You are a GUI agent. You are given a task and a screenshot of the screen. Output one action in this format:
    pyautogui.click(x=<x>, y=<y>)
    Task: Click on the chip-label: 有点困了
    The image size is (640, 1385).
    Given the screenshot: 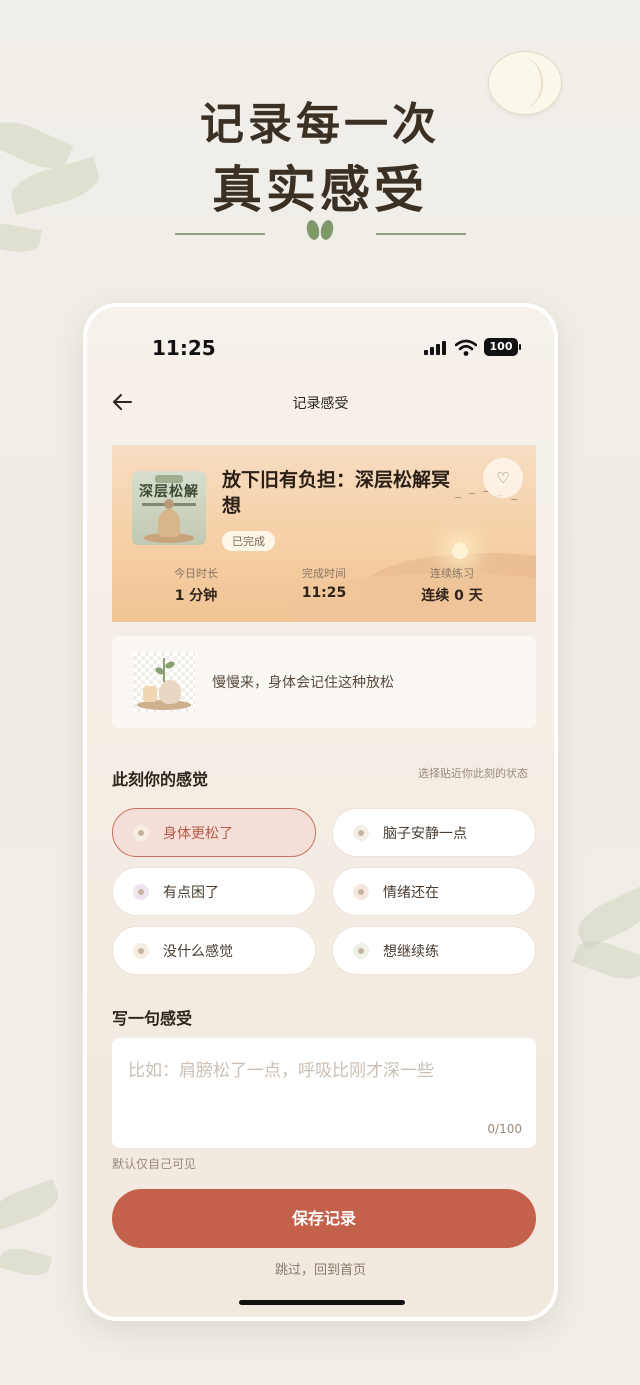 What is the action you would take?
    pyautogui.click(x=191, y=892)
    